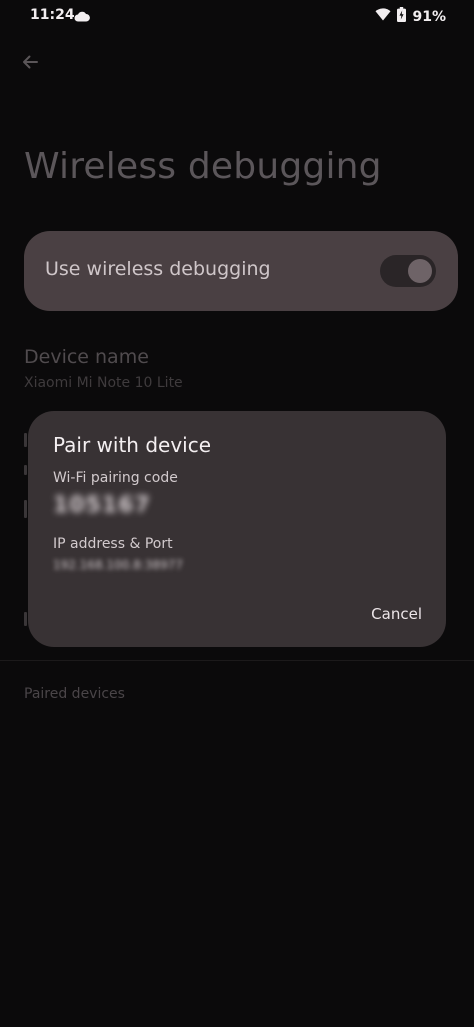 This screenshot has height=1027, width=474. I want to click on back-button, so click(30, 62).